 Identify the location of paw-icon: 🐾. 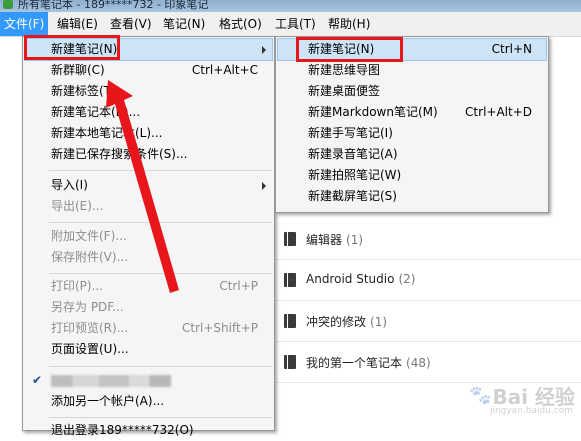
(480, 395).